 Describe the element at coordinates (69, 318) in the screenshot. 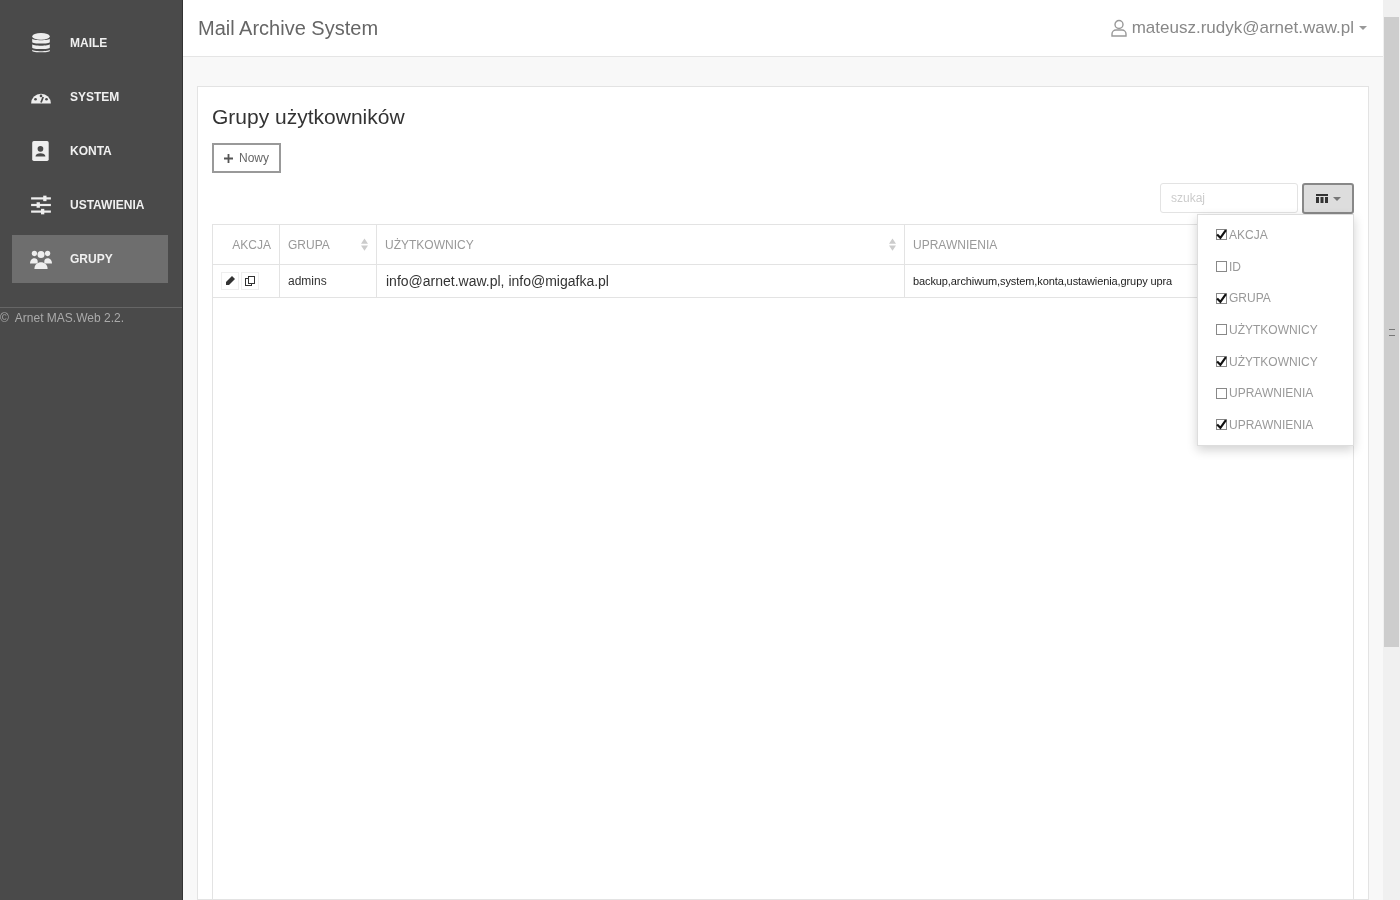

I see `version-text: Arnet MAS.Web 2.2.` at that location.